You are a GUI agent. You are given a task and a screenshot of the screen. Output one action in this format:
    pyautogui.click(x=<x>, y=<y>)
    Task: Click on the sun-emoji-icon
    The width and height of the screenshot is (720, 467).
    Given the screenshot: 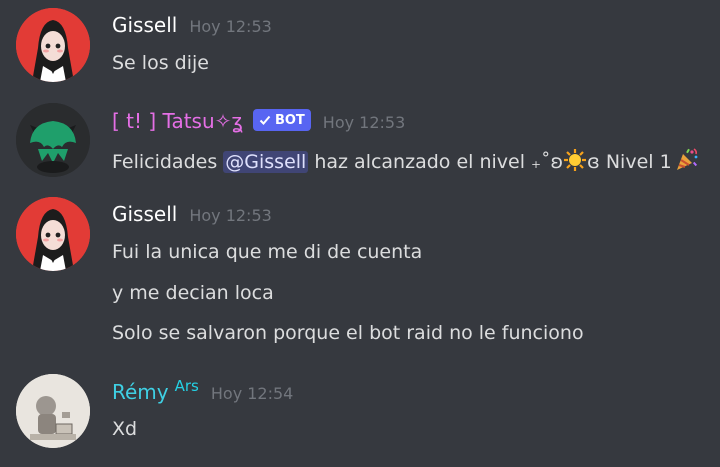 What is the action you would take?
    pyautogui.click(x=575, y=162)
    